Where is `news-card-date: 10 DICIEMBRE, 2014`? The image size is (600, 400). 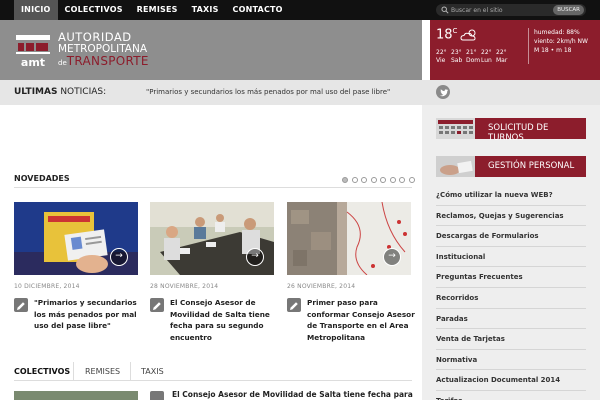
news-card-date: 10 DICIEMBRE, 2014 is located at coordinates (47, 286).